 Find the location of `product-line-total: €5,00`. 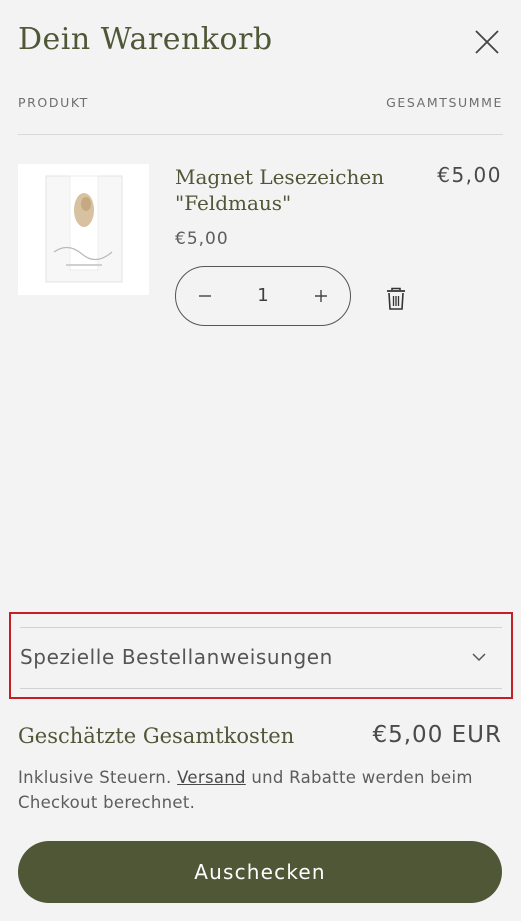

product-line-total: €5,00 is located at coordinates (469, 175).